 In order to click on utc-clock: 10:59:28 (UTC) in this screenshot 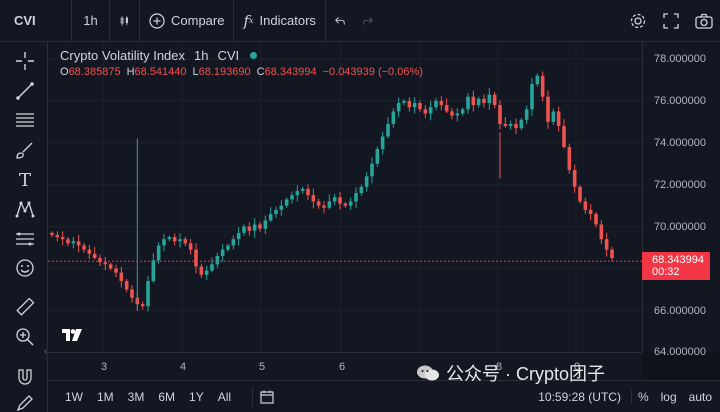, I will do `click(579, 397)`.